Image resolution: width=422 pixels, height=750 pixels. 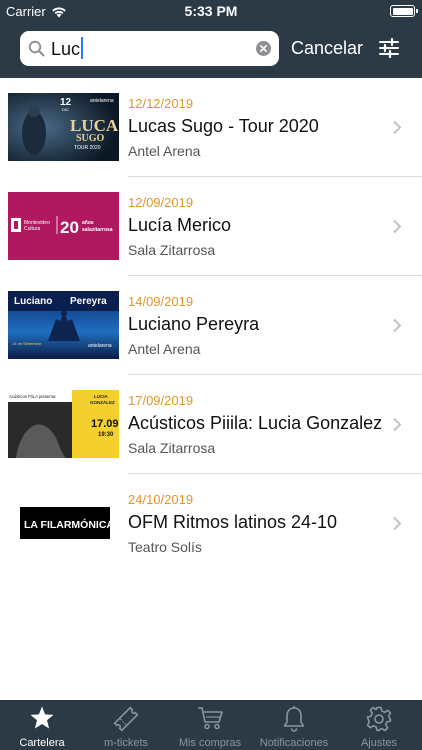 I want to click on poster-text: 17.09, so click(x=105, y=424).